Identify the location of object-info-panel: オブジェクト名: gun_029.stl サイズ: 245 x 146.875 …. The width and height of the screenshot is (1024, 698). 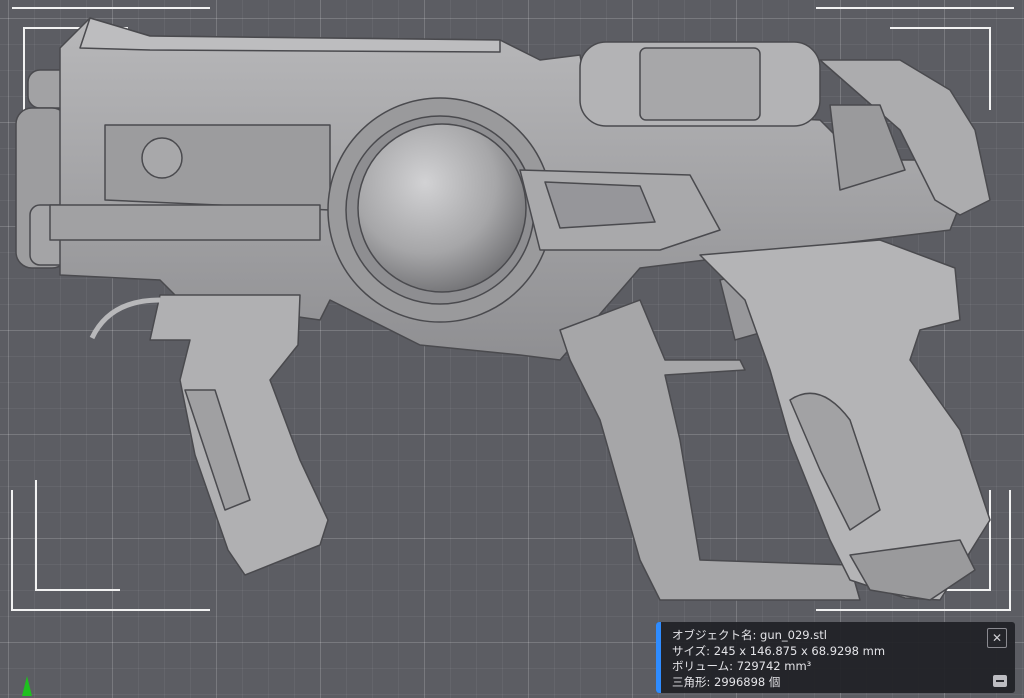
(835, 657).